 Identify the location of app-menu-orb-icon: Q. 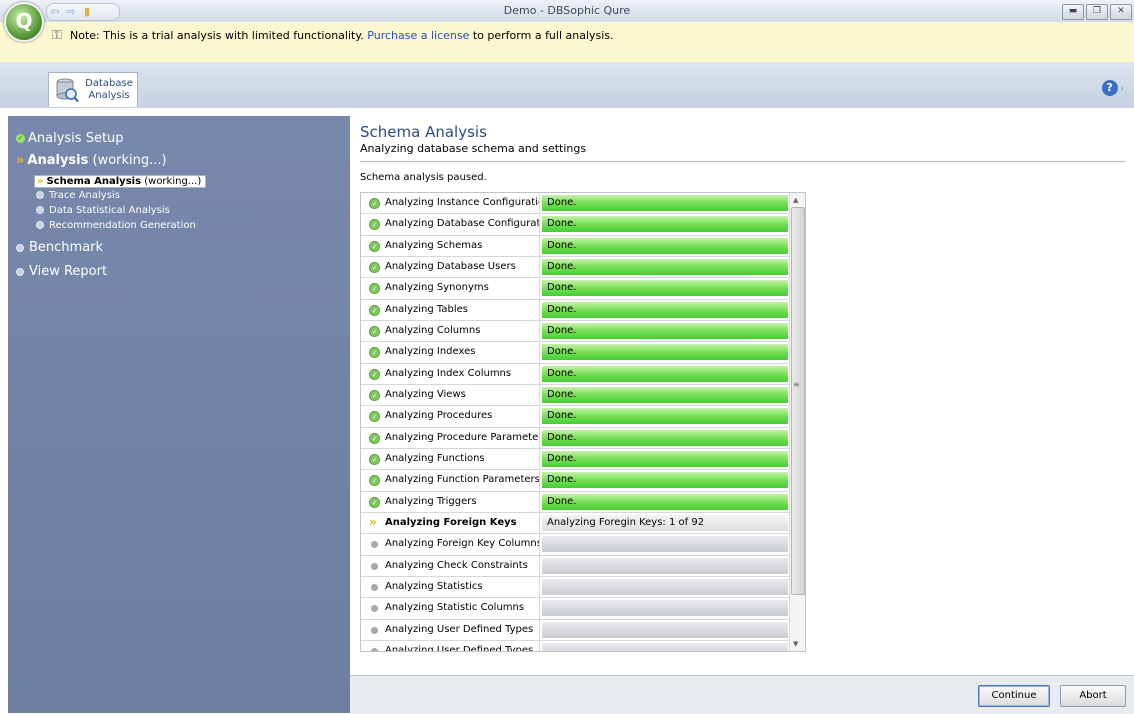
(24, 22).